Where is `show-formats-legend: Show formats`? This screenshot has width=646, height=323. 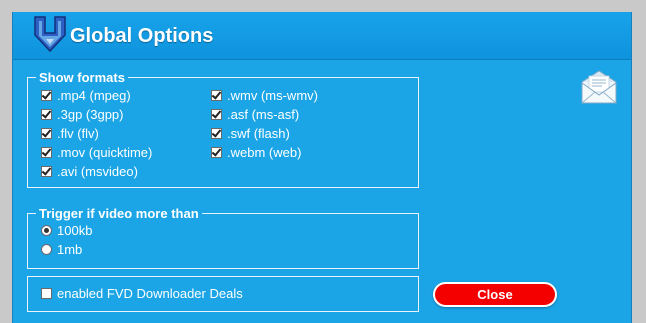
show-formats-legend: Show formats is located at coordinates (82, 77).